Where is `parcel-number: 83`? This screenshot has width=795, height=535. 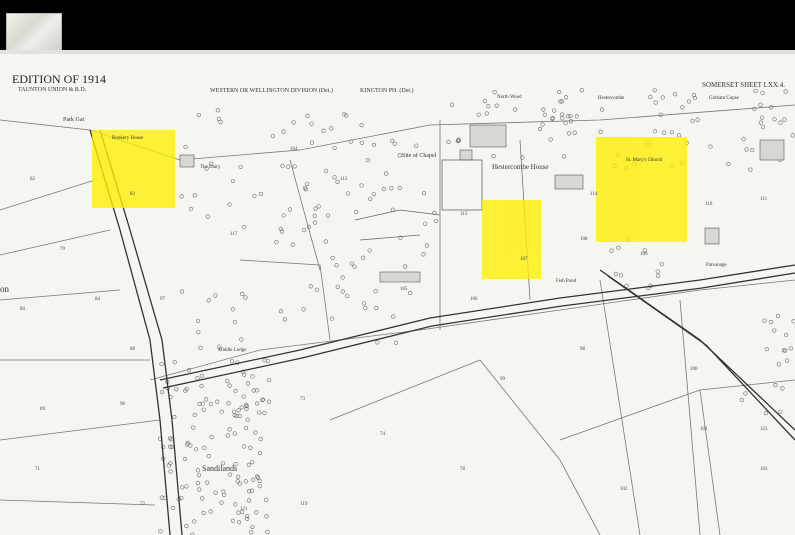
parcel-number: 83 is located at coordinates (133, 194).